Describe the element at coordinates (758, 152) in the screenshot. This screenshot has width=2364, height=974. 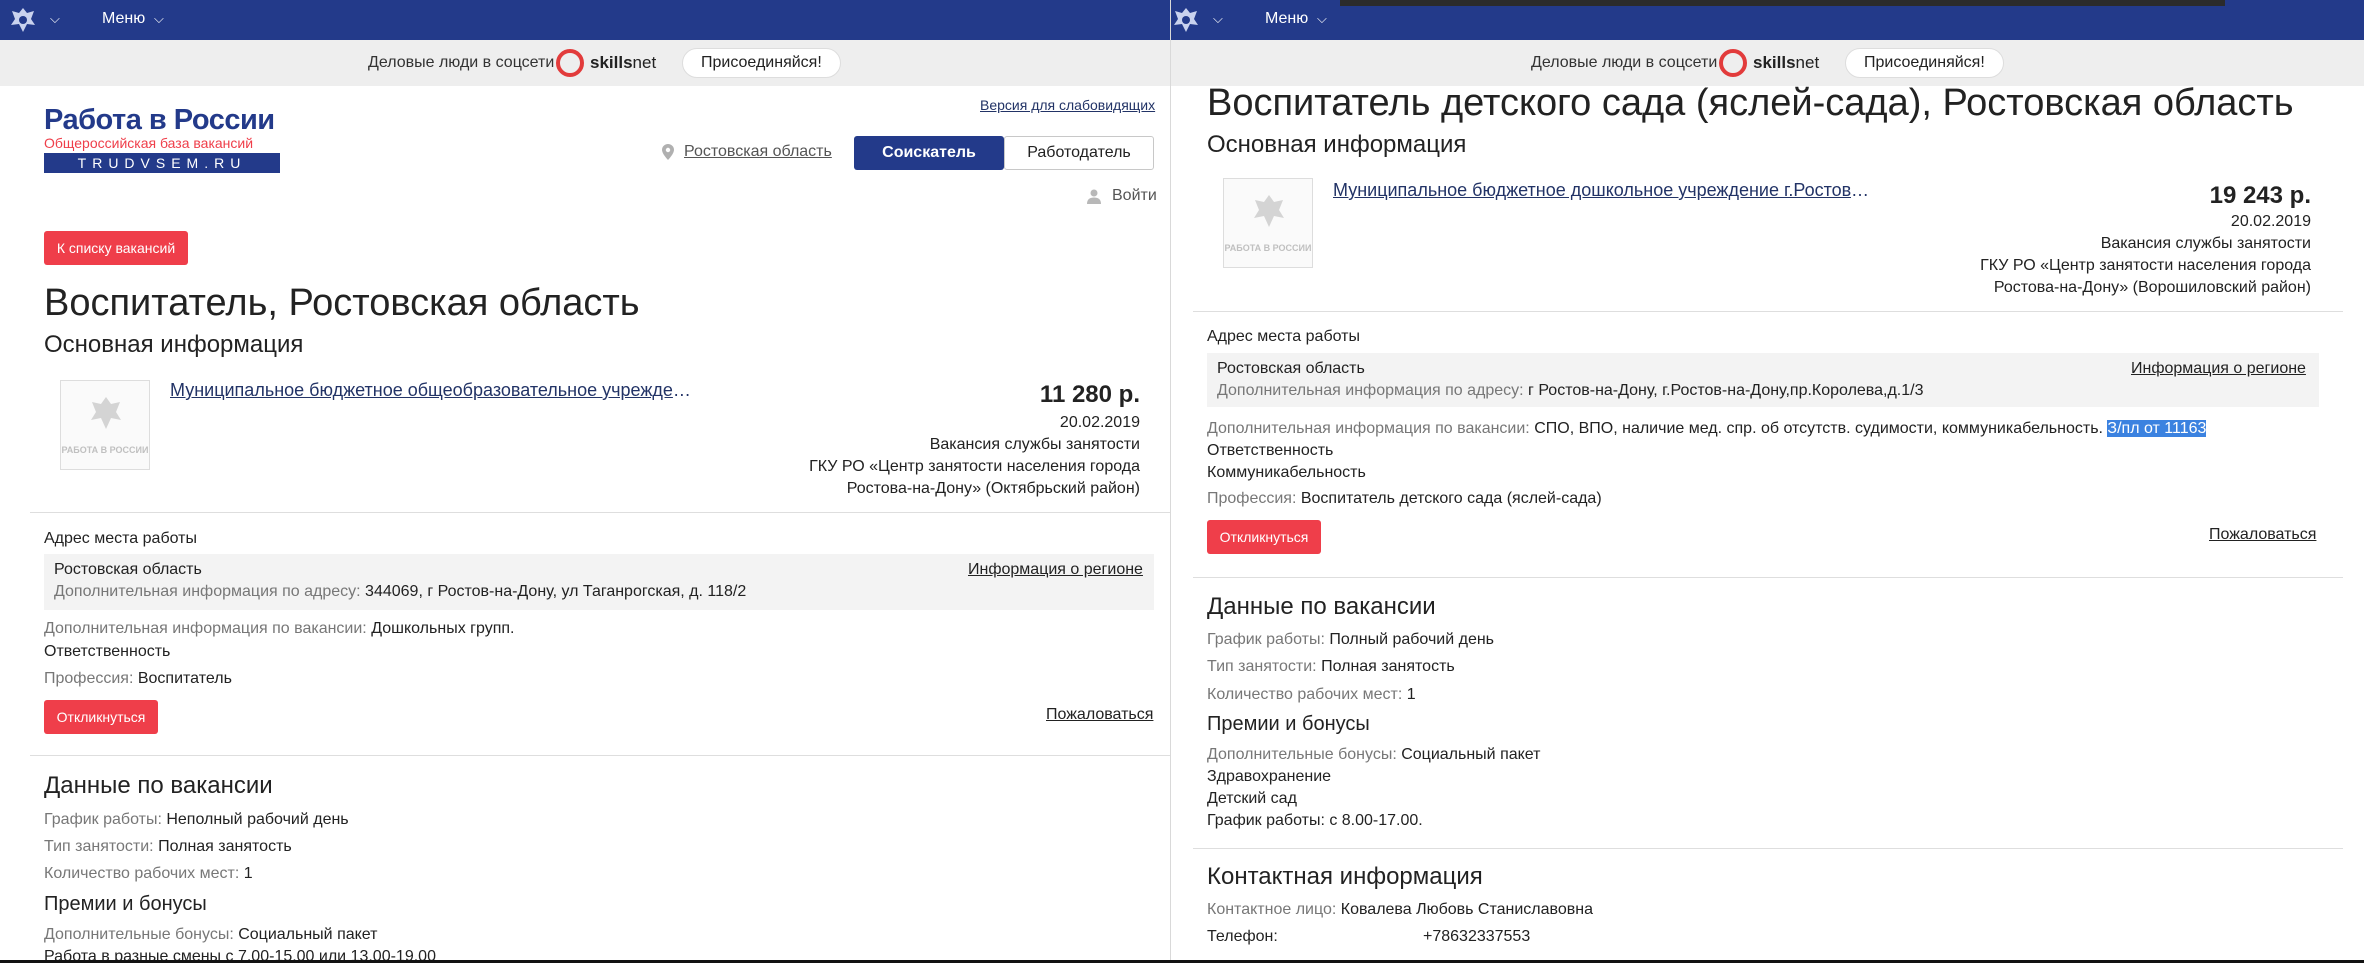
I see `region-selector-link: Ростовская область` at that location.